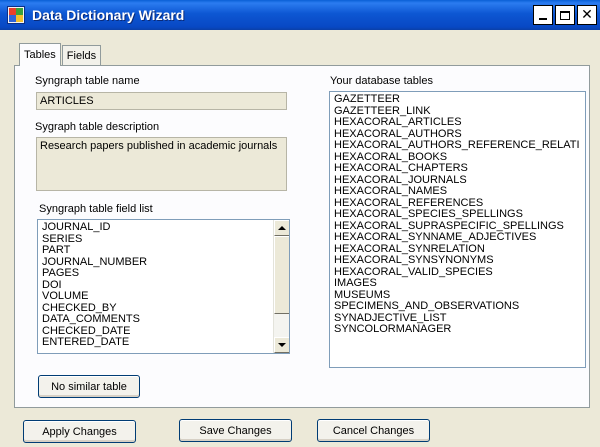 This screenshot has width=600, height=447. I want to click on tab-fields: Fields, so click(81, 55).